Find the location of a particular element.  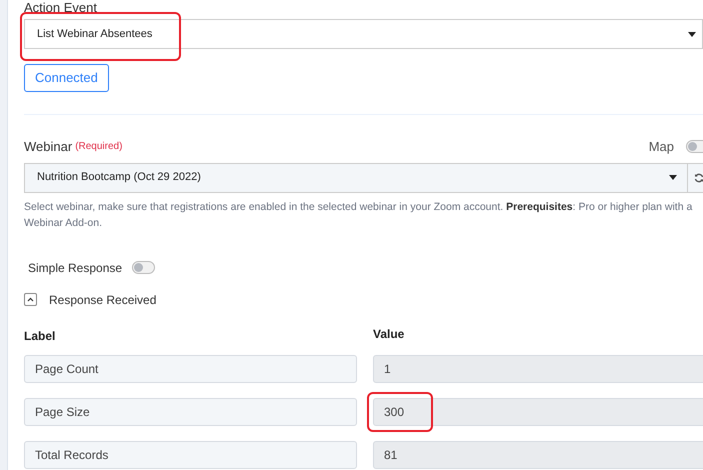

dropdown-value: Nutrition Bootcamp (Oct 29 2022) is located at coordinates (119, 178).